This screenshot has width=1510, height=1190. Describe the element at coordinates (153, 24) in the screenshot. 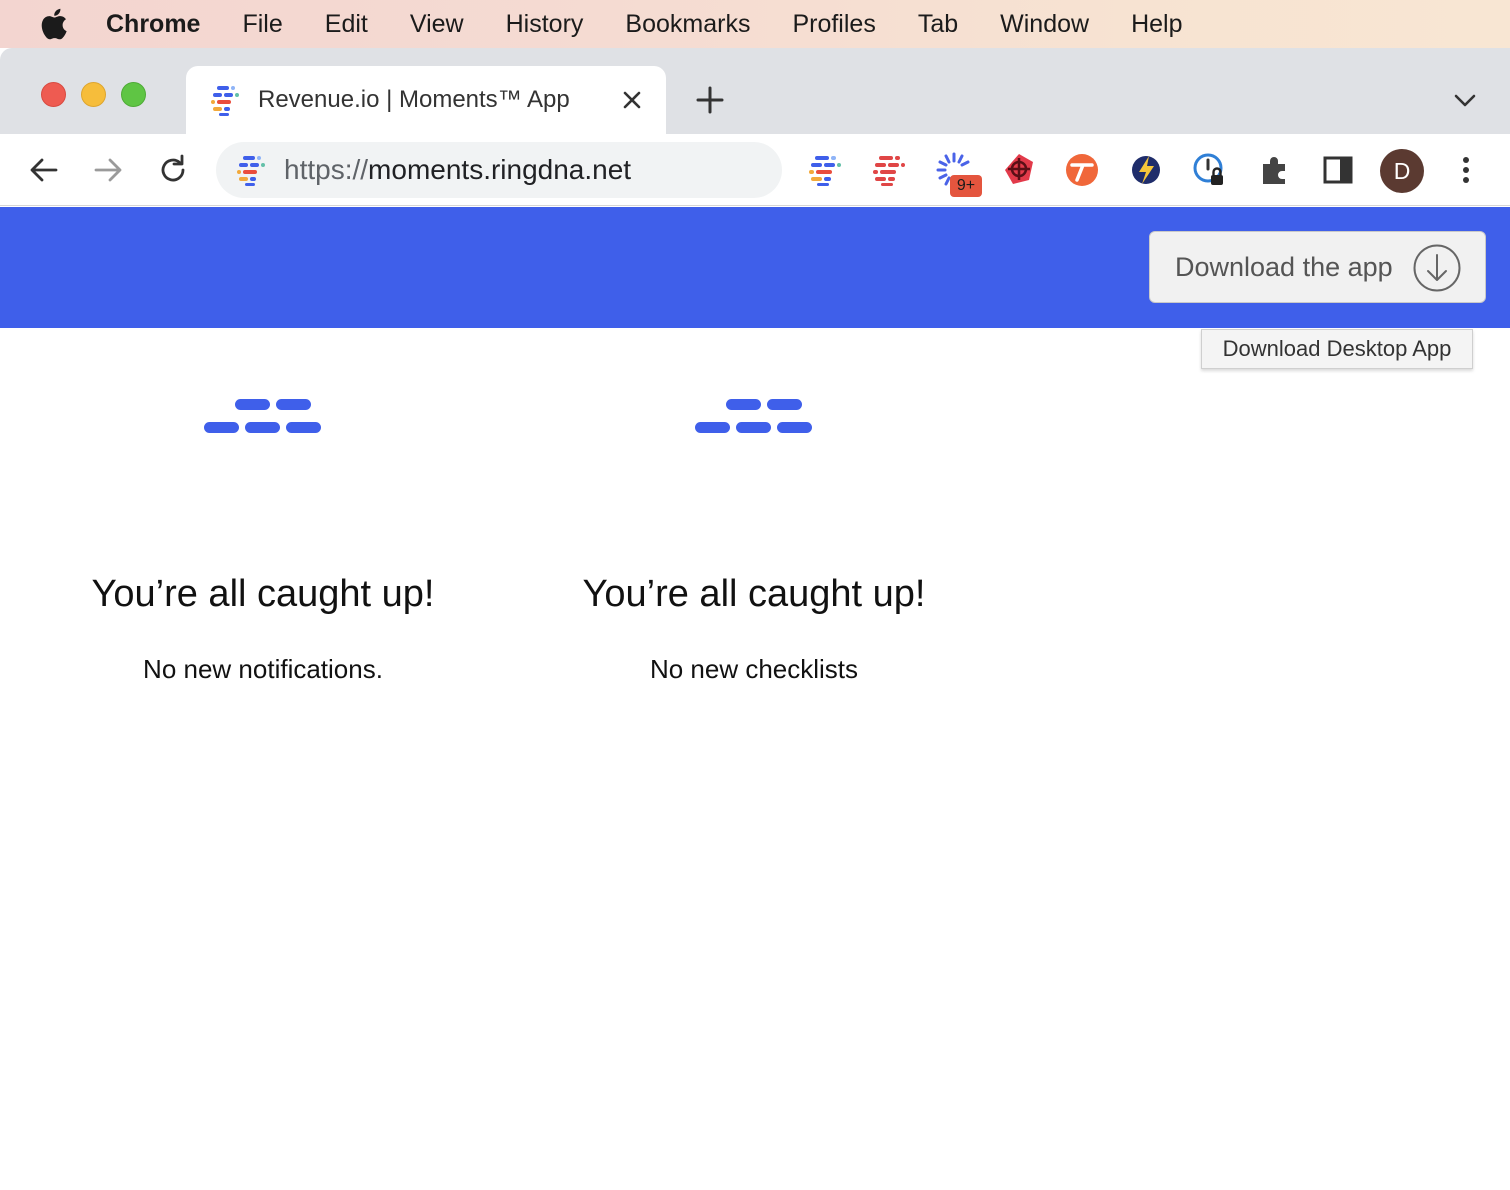

I see `menu-app-name: Chrome` at that location.